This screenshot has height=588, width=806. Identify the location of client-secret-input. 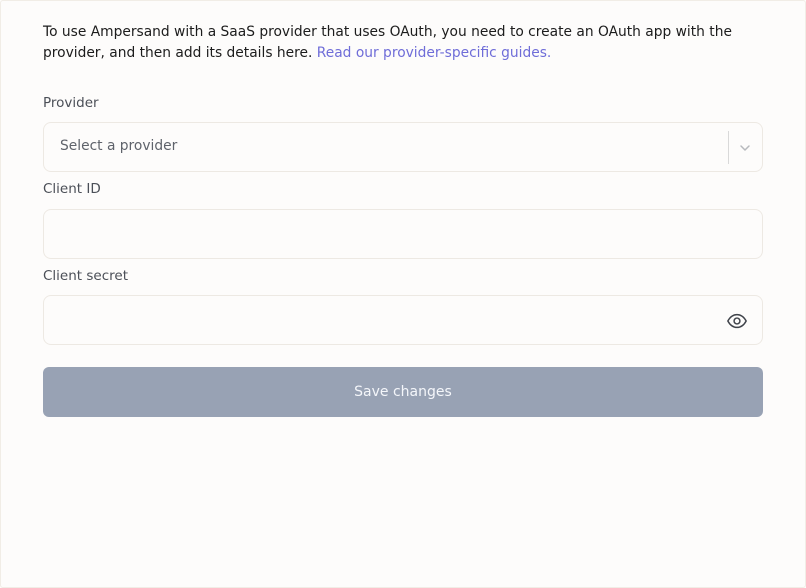
(403, 320).